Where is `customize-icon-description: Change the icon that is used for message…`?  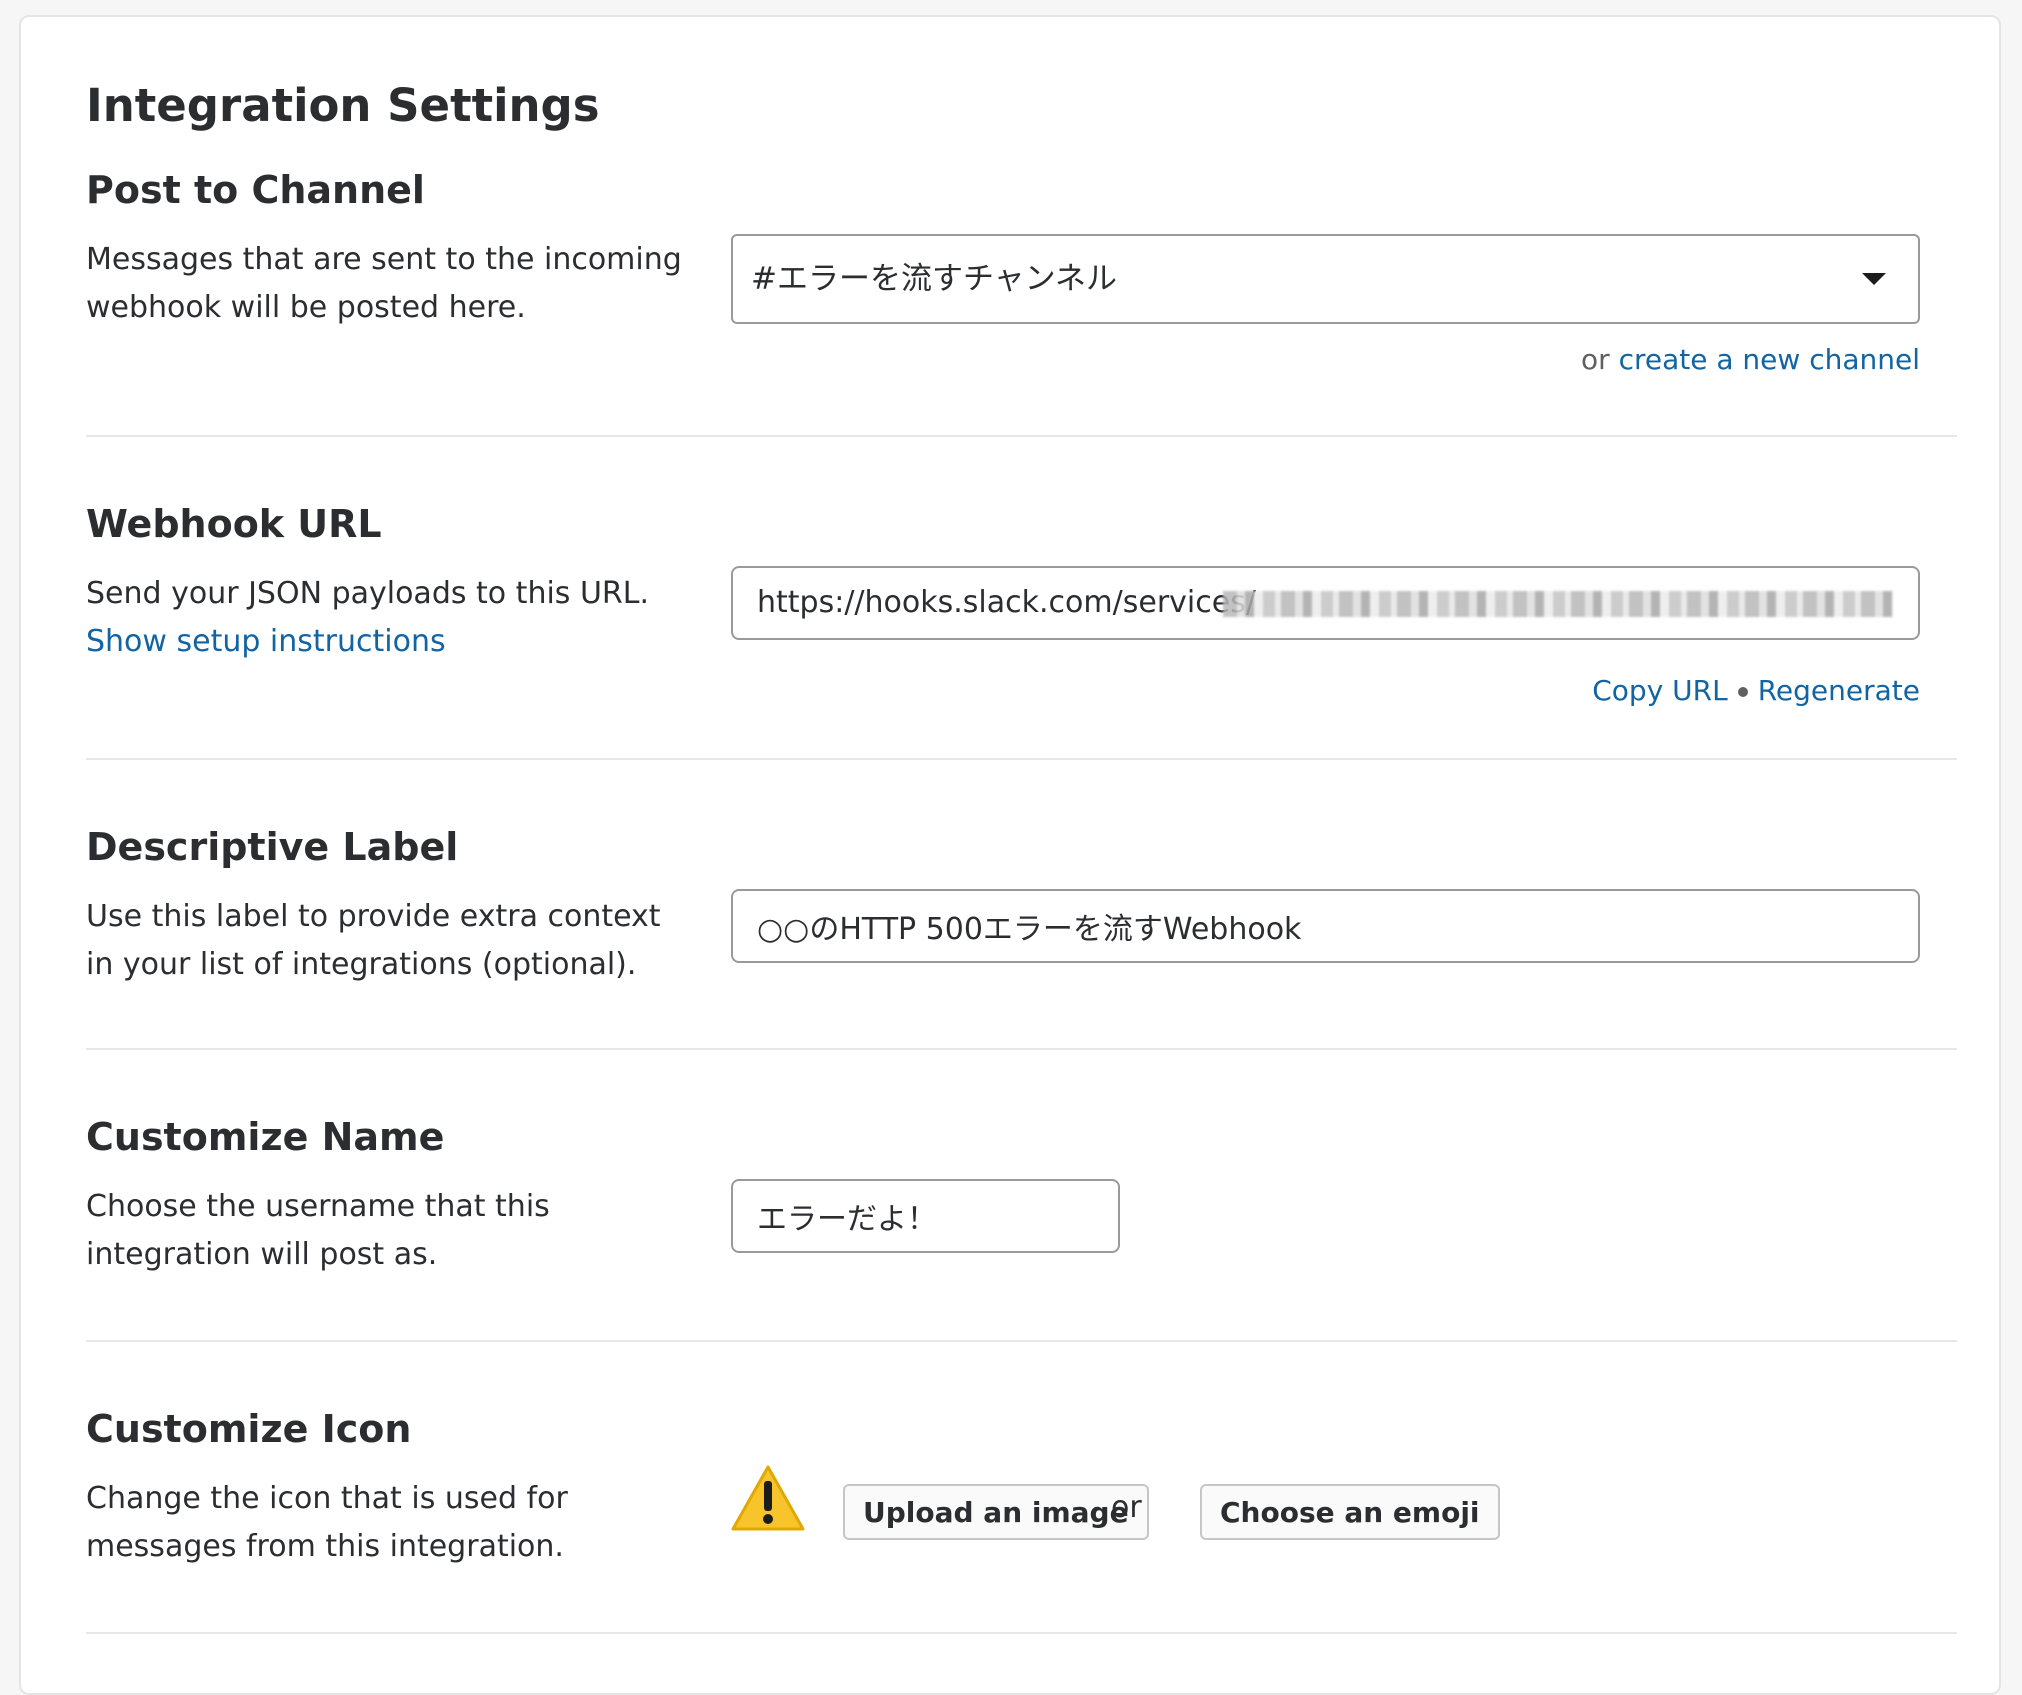
customize-icon-description: Change the icon that is used for message… is located at coordinates (327, 1522).